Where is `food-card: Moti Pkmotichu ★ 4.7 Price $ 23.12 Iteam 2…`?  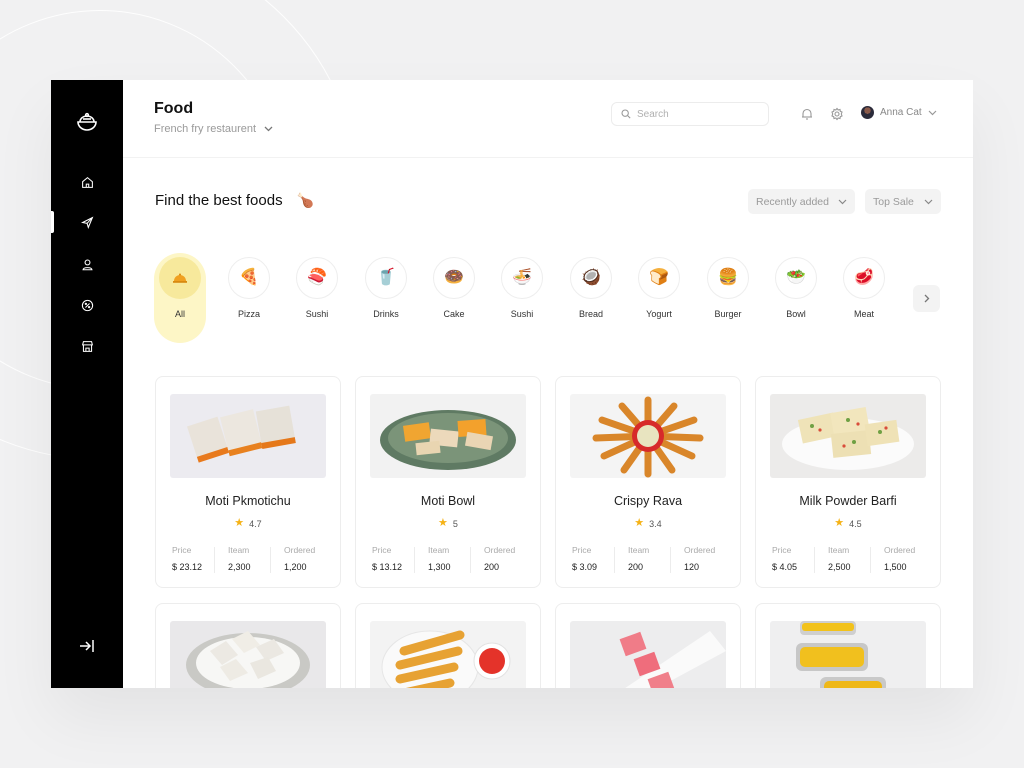 food-card: Moti Pkmotichu ★ 4.7 Price $ 23.12 Iteam 2… is located at coordinates (248, 482).